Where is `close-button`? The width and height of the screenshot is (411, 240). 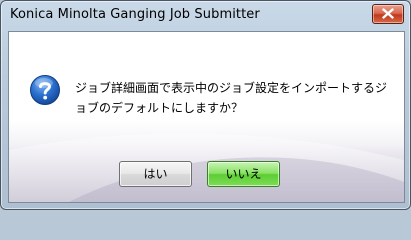
close-button is located at coordinates (388, 14).